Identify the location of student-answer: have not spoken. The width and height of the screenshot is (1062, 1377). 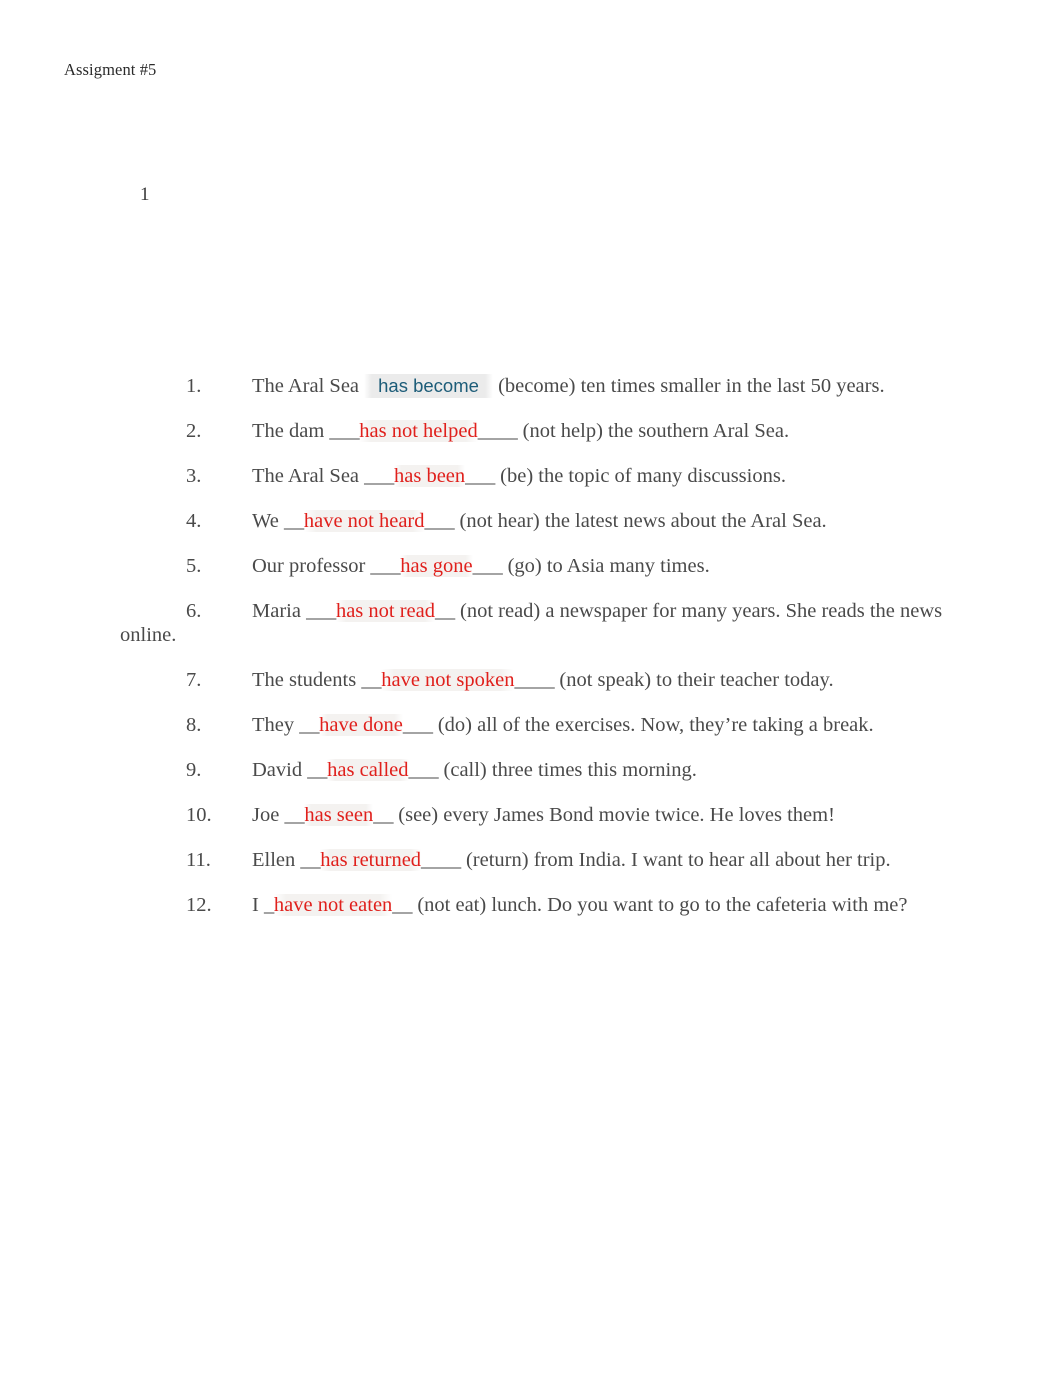
(448, 680).